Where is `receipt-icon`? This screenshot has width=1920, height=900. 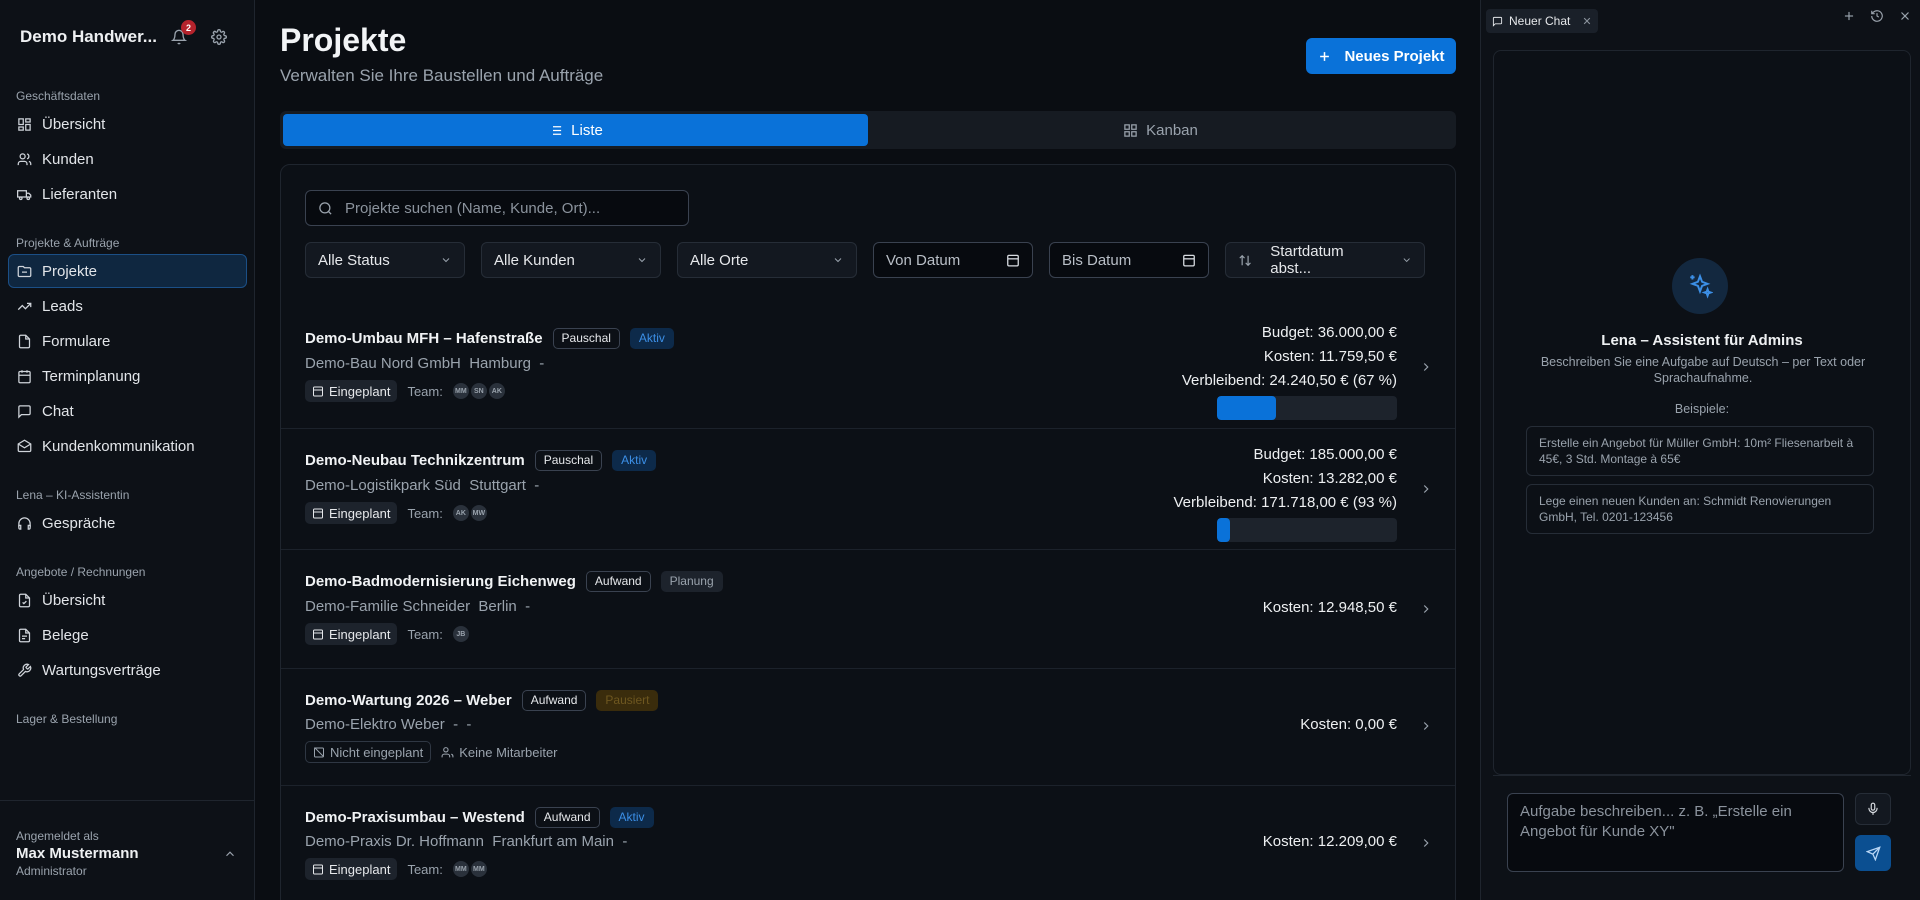
receipt-icon is located at coordinates (24, 635).